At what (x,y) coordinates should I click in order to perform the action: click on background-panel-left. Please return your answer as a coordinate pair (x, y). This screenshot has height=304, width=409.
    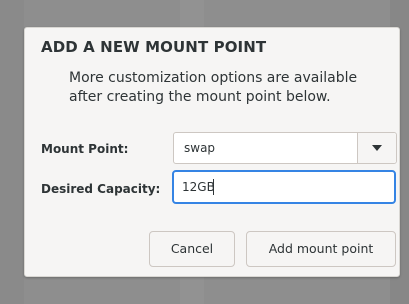
    Looking at the image, I should click on (12, 152).